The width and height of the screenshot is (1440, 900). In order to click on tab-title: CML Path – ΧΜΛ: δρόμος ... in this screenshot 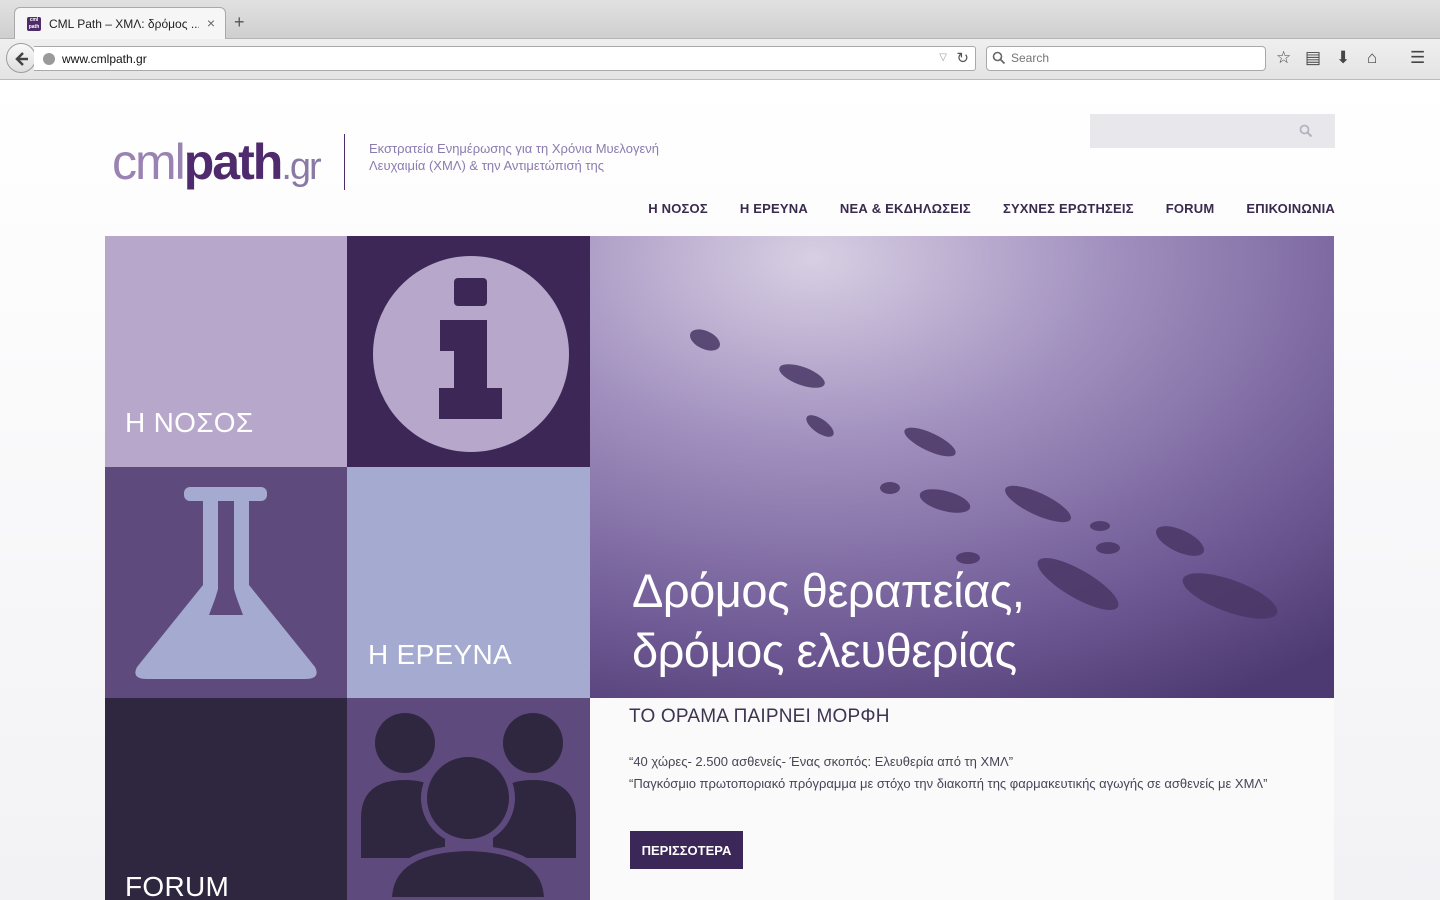, I will do `click(124, 24)`.